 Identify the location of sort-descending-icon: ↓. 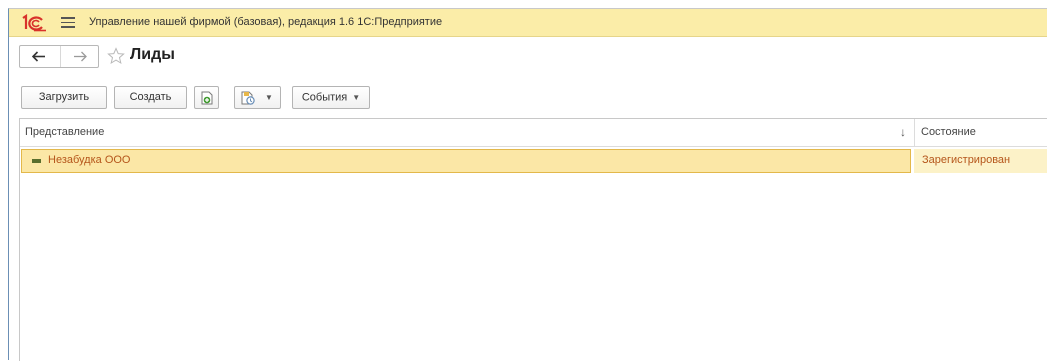
(903, 132).